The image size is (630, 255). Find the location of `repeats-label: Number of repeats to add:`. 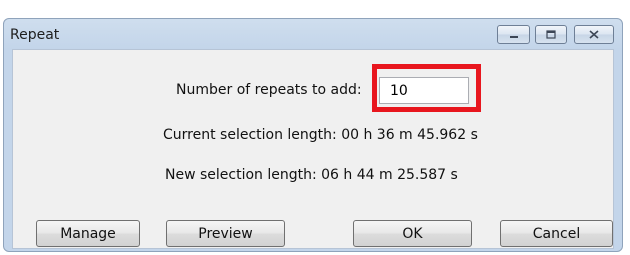

repeats-label: Number of repeats to add: is located at coordinates (269, 90).